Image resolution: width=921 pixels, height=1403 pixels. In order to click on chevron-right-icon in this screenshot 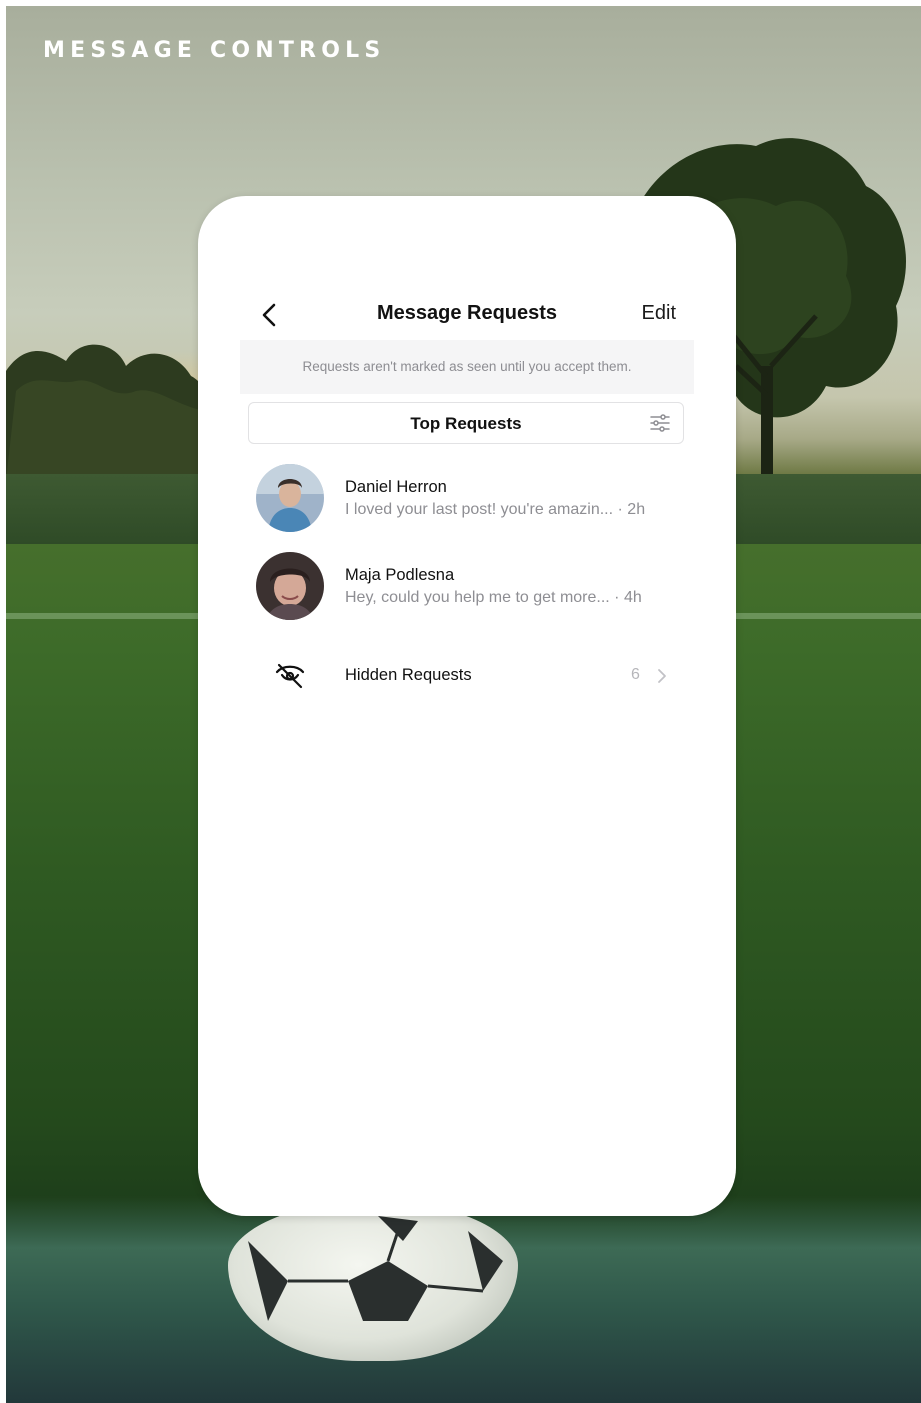, I will do `click(662, 676)`.